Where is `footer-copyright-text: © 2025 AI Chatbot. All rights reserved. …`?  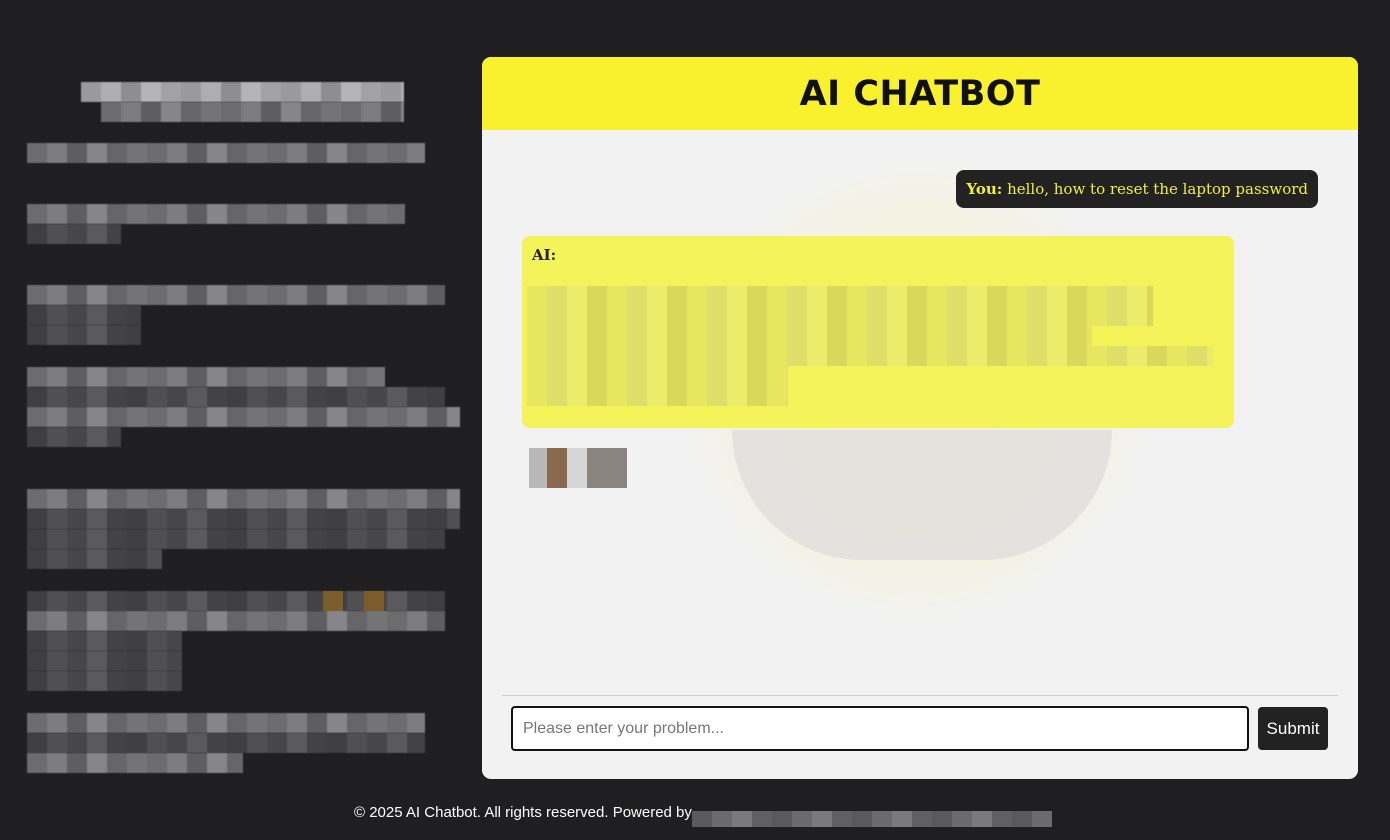 footer-copyright-text: © 2025 AI Chatbot. All rights reserved. … is located at coordinates (523, 812).